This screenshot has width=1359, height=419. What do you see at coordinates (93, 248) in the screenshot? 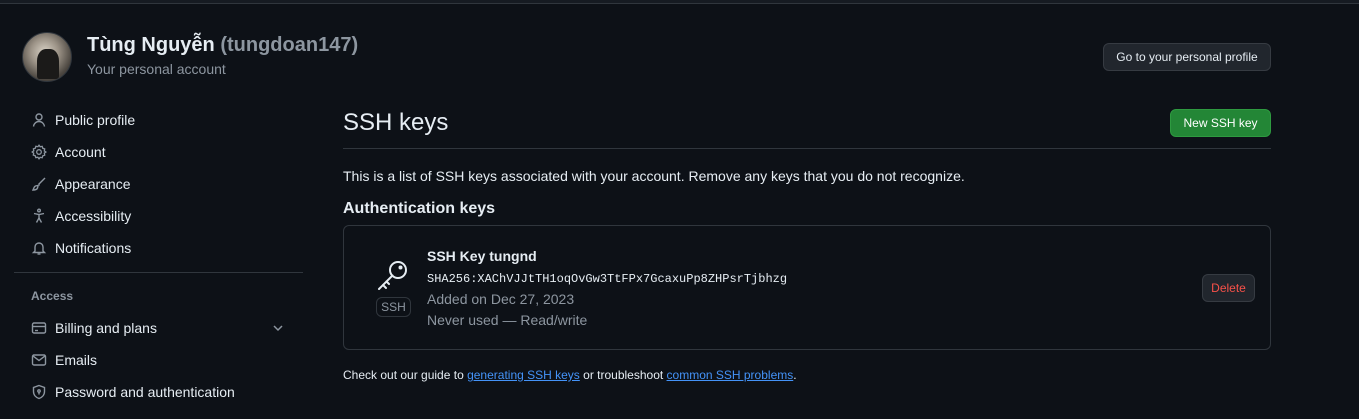
I see `sidebar-item-label: Notifications` at bounding box center [93, 248].